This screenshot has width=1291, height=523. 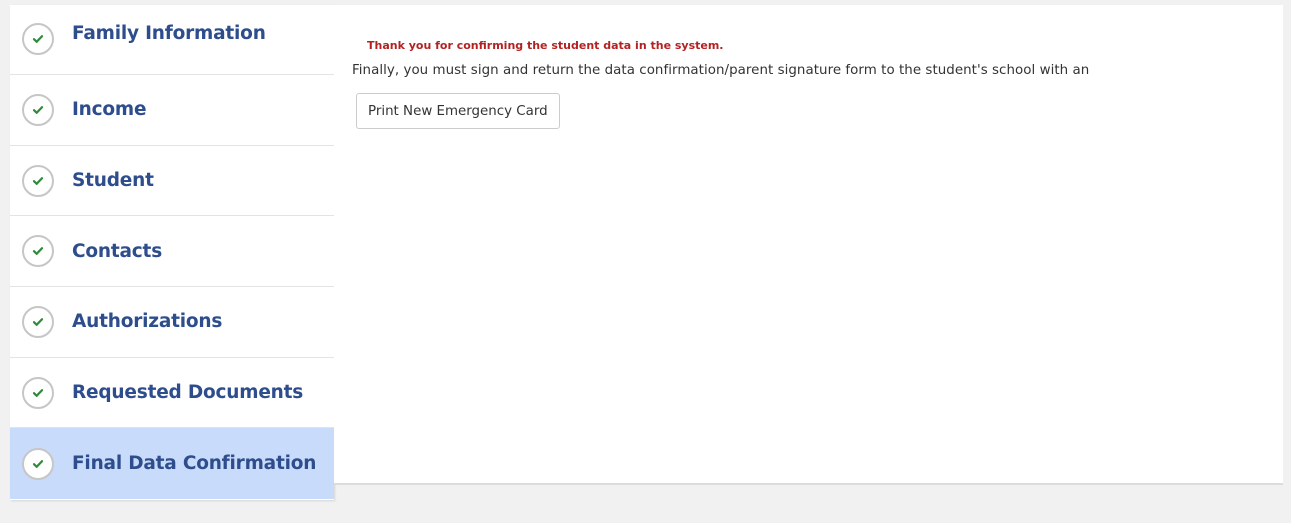 What do you see at coordinates (194, 464) in the screenshot?
I see `sidebar-item-label: Final Data Confirmation` at bounding box center [194, 464].